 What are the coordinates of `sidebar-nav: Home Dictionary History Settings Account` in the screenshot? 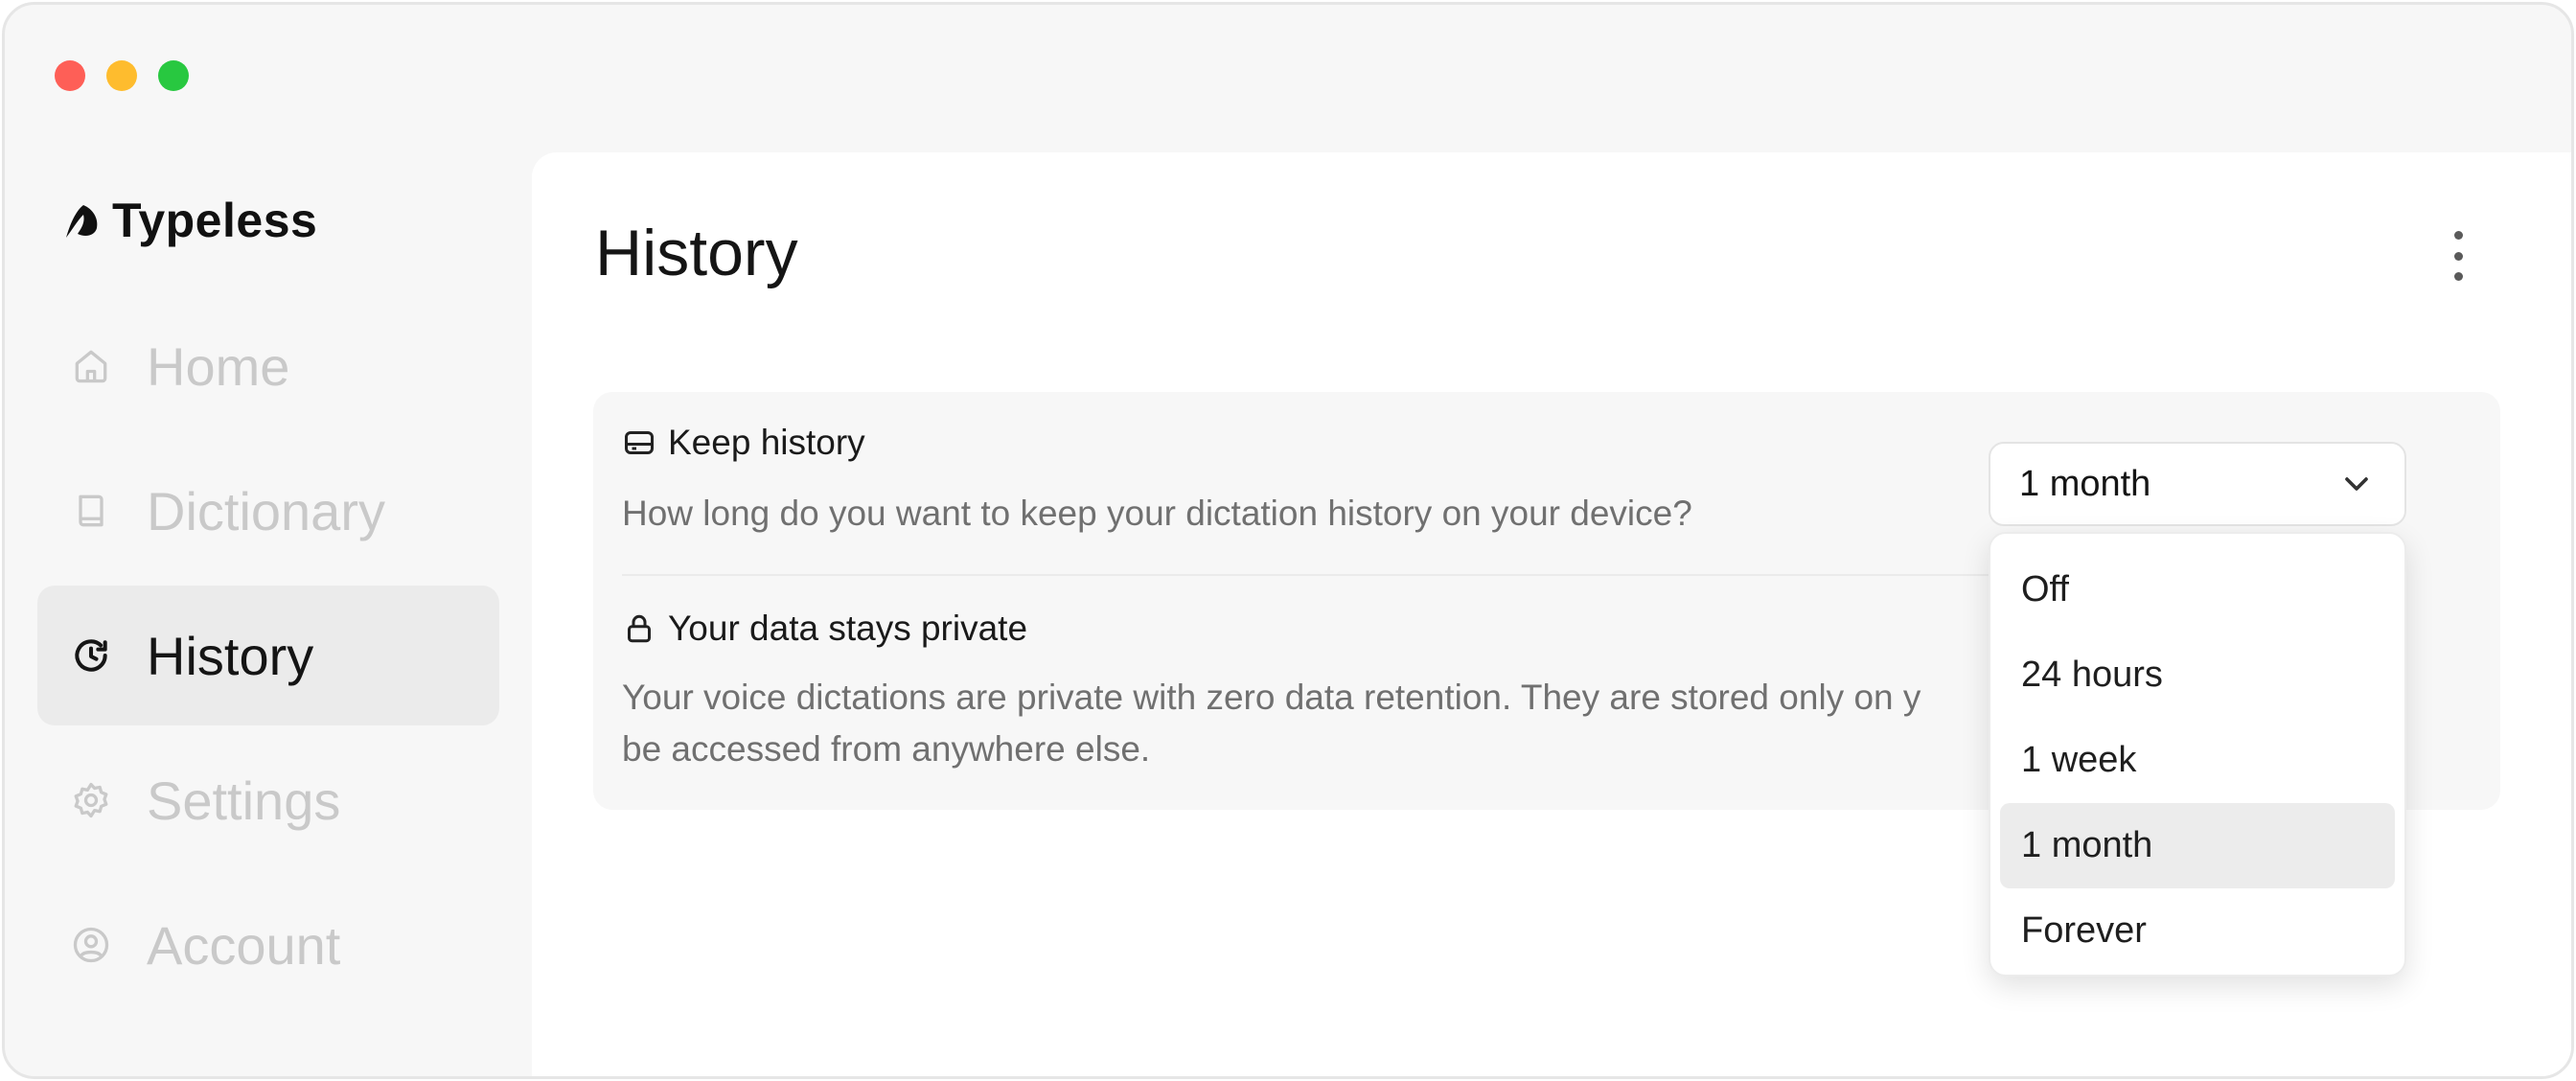 It's located at (268, 658).